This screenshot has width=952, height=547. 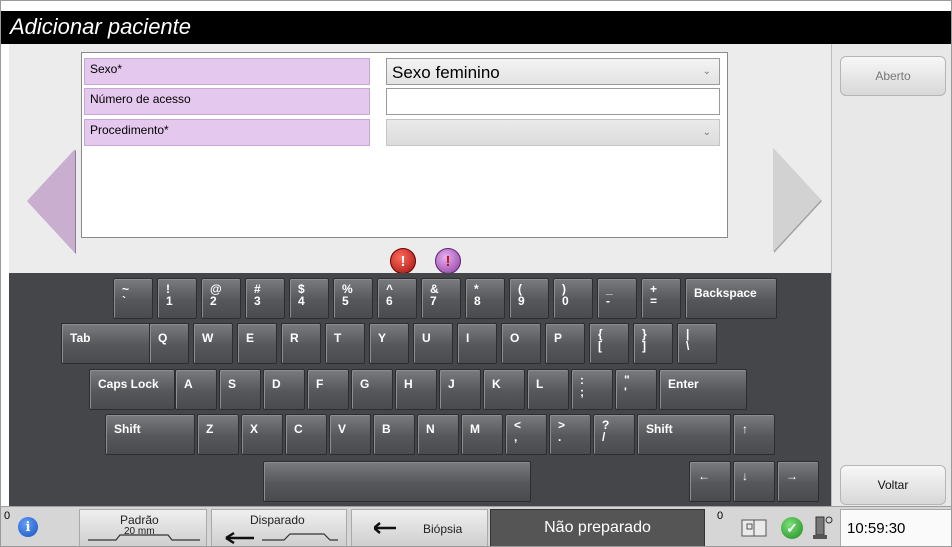 I want to click on key-k: K, so click(x=504, y=389).